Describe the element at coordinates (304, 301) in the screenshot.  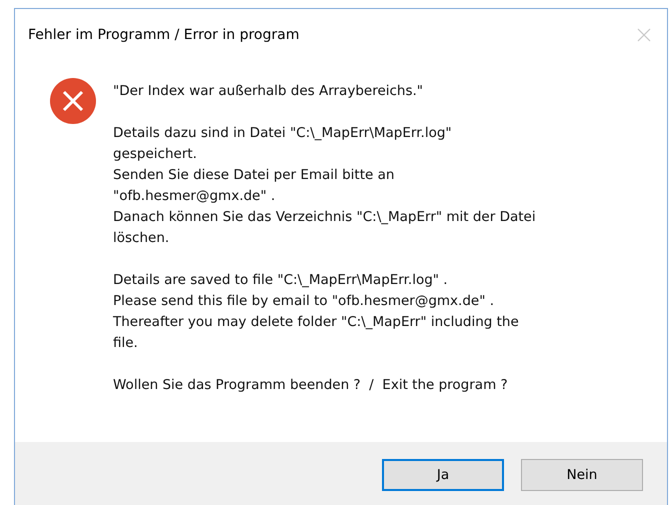
I see `message-text: Please send this file by email to "ofb.hesmer@gmx.de" .` at that location.